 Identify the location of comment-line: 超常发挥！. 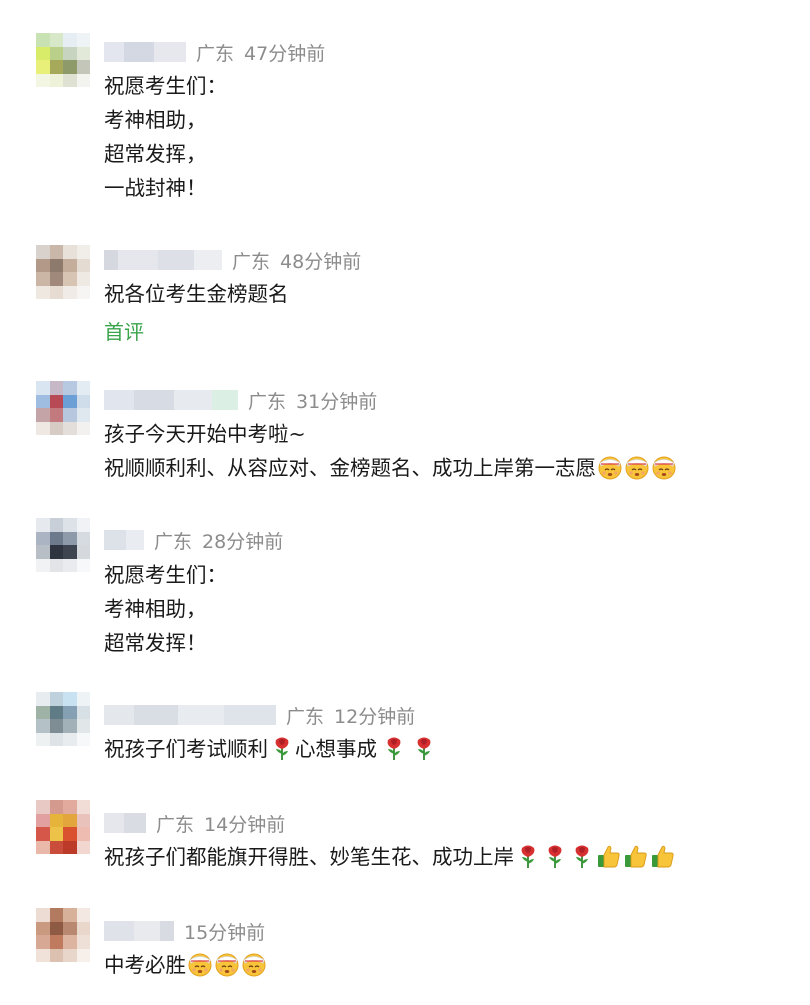
(155, 643).